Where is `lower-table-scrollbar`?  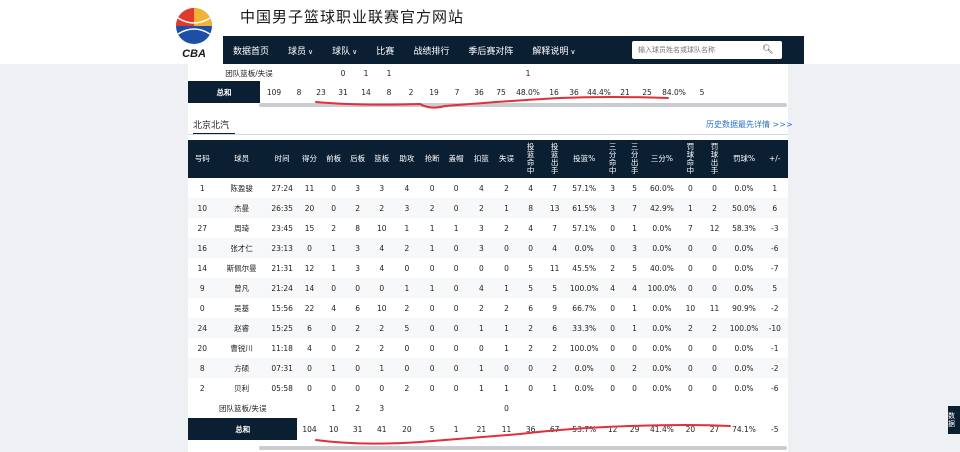
lower-table-scrollbar is located at coordinates (523, 448).